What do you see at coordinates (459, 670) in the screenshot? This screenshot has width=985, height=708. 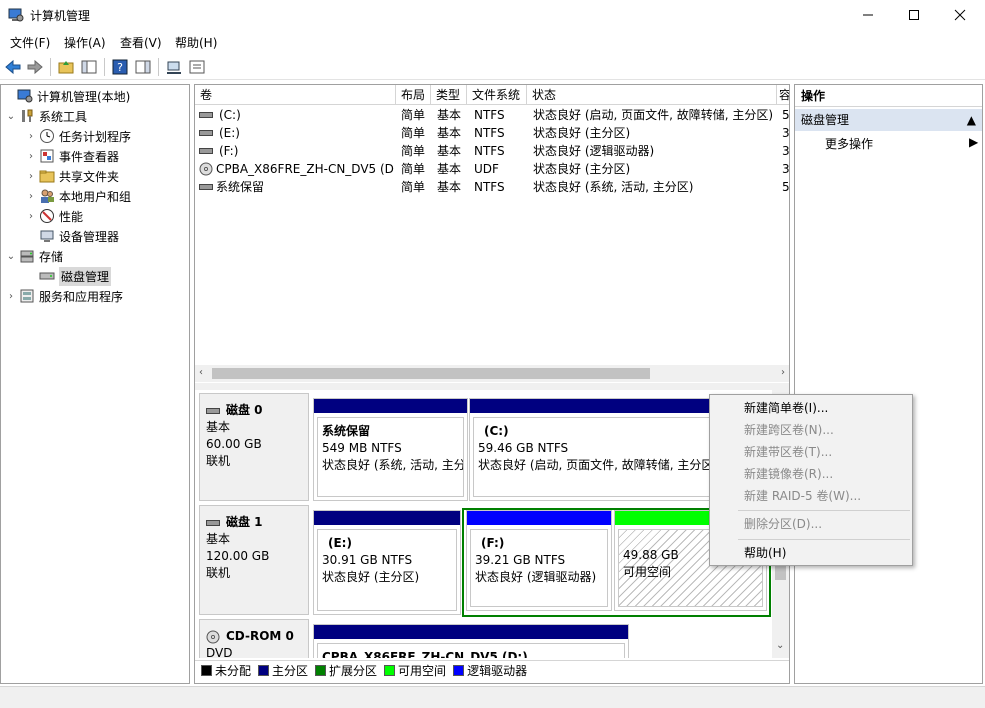 I see `legend-swatch-logical` at bounding box center [459, 670].